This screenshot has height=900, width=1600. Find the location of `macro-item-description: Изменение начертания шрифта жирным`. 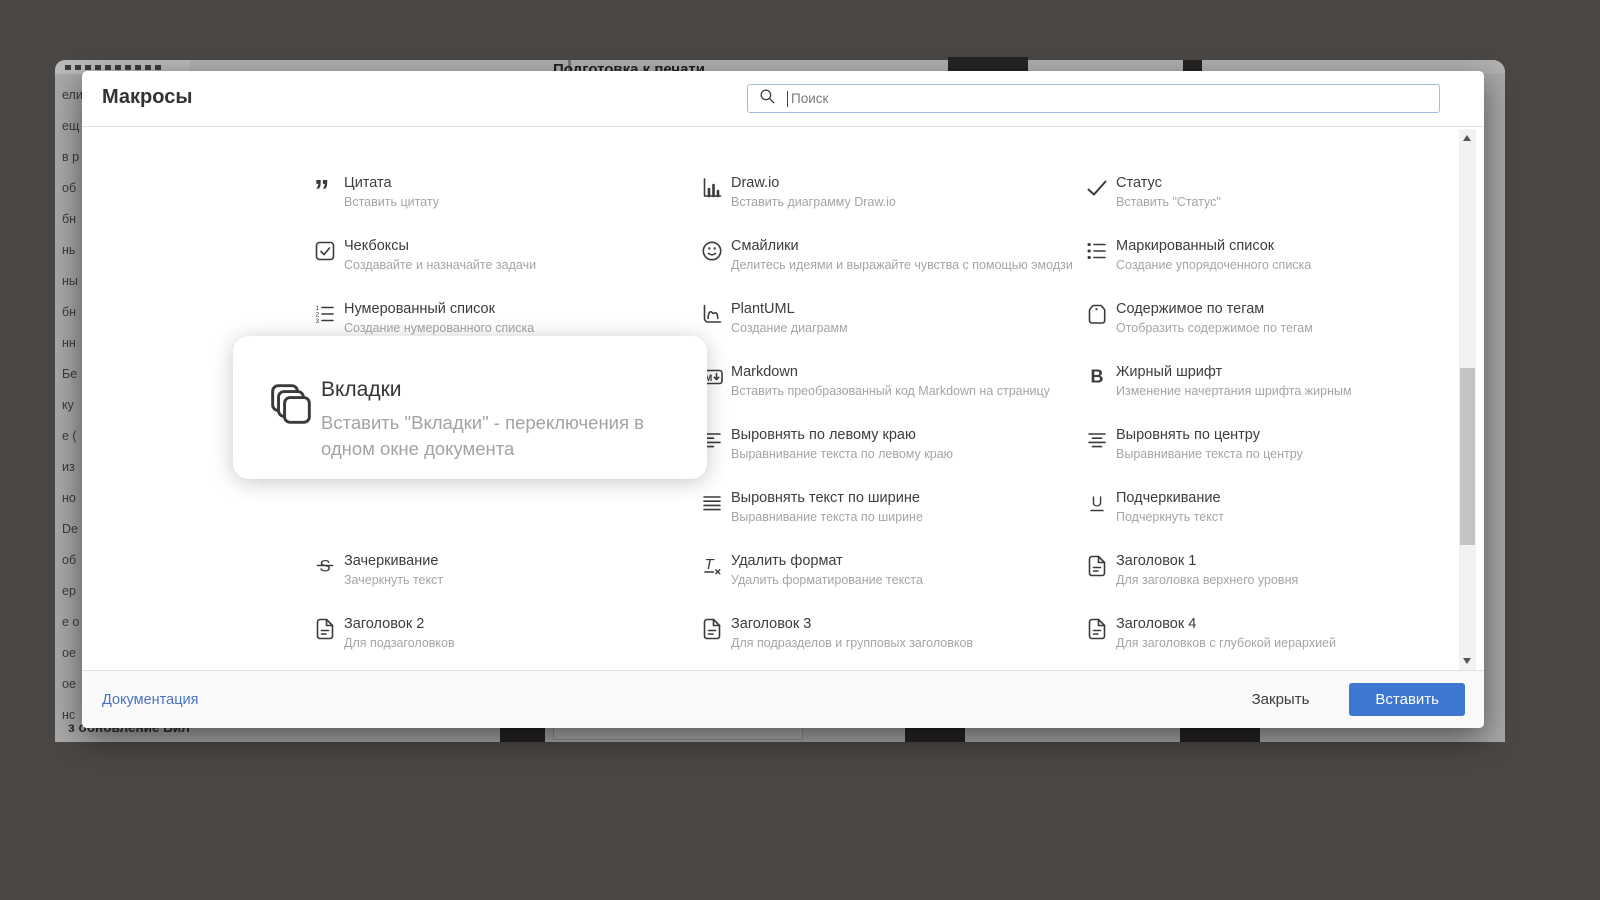

macro-item-description: Изменение начертания шрифта жирным is located at coordinates (1234, 391).